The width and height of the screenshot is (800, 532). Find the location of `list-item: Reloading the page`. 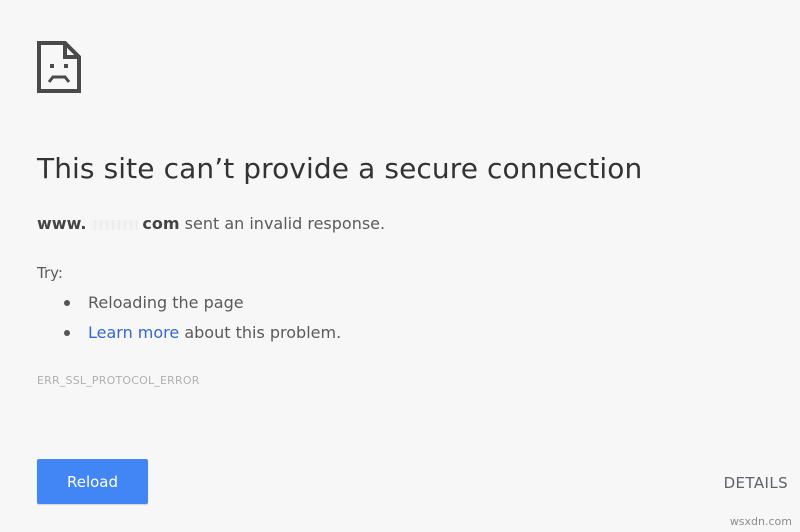

list-item: Reloading the page is located at coordinates (202, 307).